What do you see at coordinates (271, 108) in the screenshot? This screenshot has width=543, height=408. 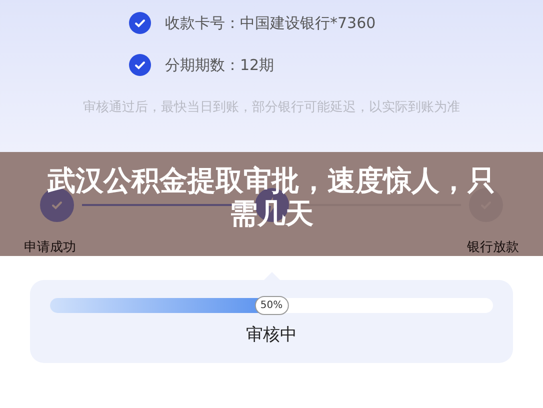 I see `notice-text: 审核通过后，最快当日到账，部分银行可能延迟，以实际到账为准` at bounding box center [271, 108].